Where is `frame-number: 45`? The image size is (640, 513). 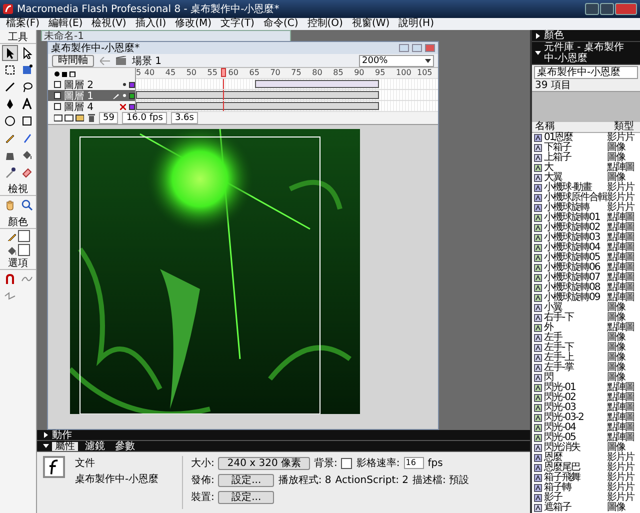 frame-number: 45 is located at coordinates (170, 72).